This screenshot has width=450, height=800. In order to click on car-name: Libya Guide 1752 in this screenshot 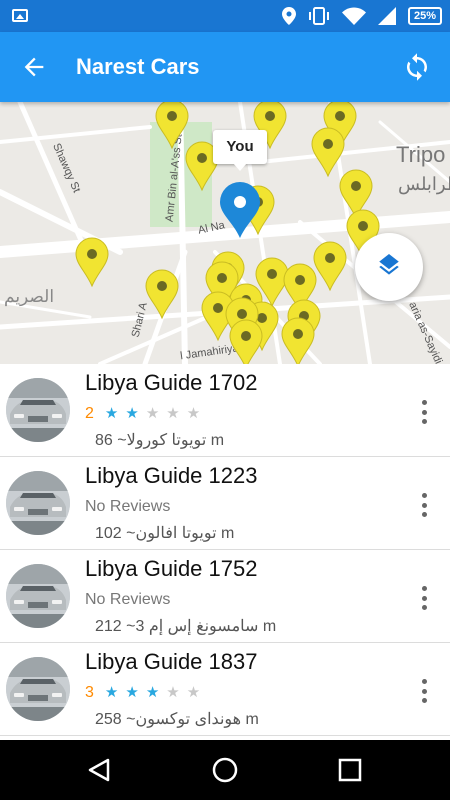, I will do `click(171, 568)`.